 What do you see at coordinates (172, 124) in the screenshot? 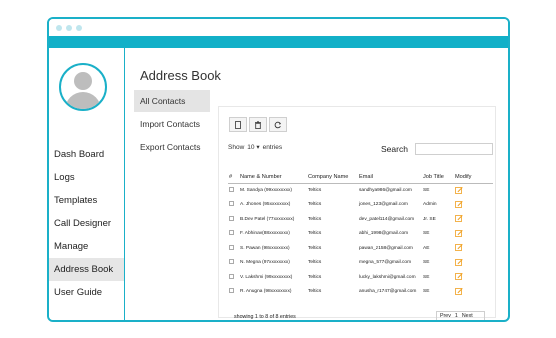
I see `tab-import-contacts: Import Contacts` at bounding box center [172, 124].